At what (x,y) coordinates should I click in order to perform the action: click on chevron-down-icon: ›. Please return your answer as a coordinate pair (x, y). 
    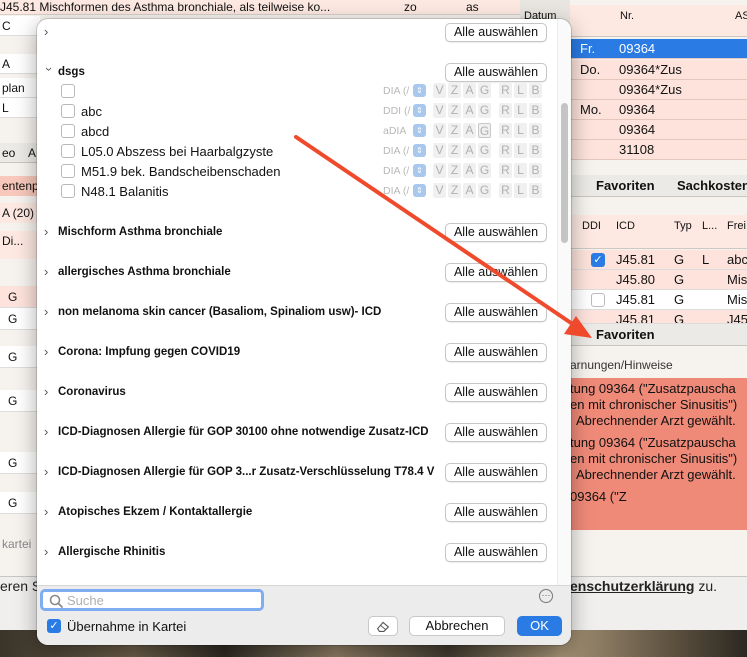
    Looking at the image, I should click on (49, 72).